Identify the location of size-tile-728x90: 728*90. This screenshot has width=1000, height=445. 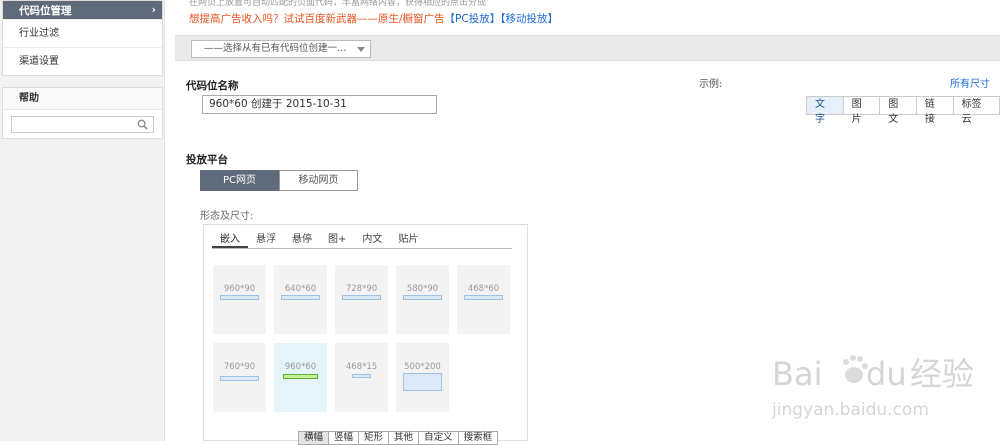
(361, 299).